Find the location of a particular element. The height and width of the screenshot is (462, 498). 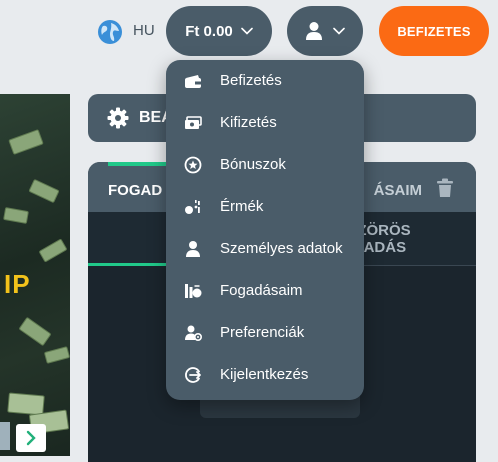

betslip-title: FOGAD is located at coordinates (135, 190).